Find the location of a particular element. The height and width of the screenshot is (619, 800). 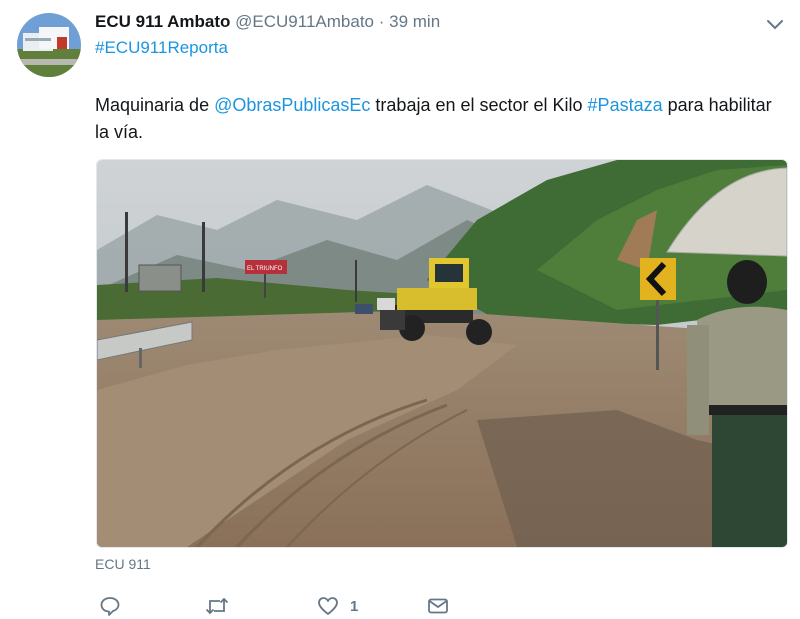

avatar-image is located at coordinates (49, 45).